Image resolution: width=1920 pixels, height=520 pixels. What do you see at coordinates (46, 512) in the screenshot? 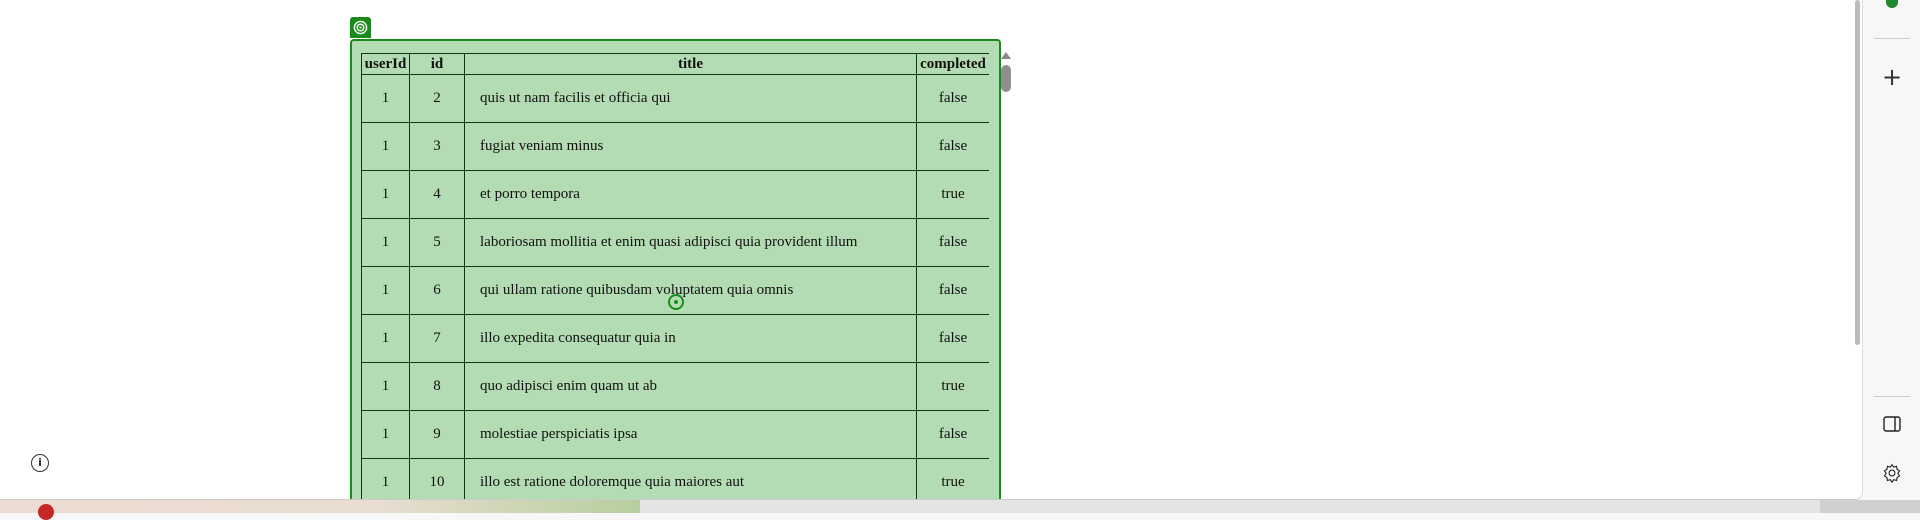
I see `taskbar-app-icon` at bounding box center [46, 512].